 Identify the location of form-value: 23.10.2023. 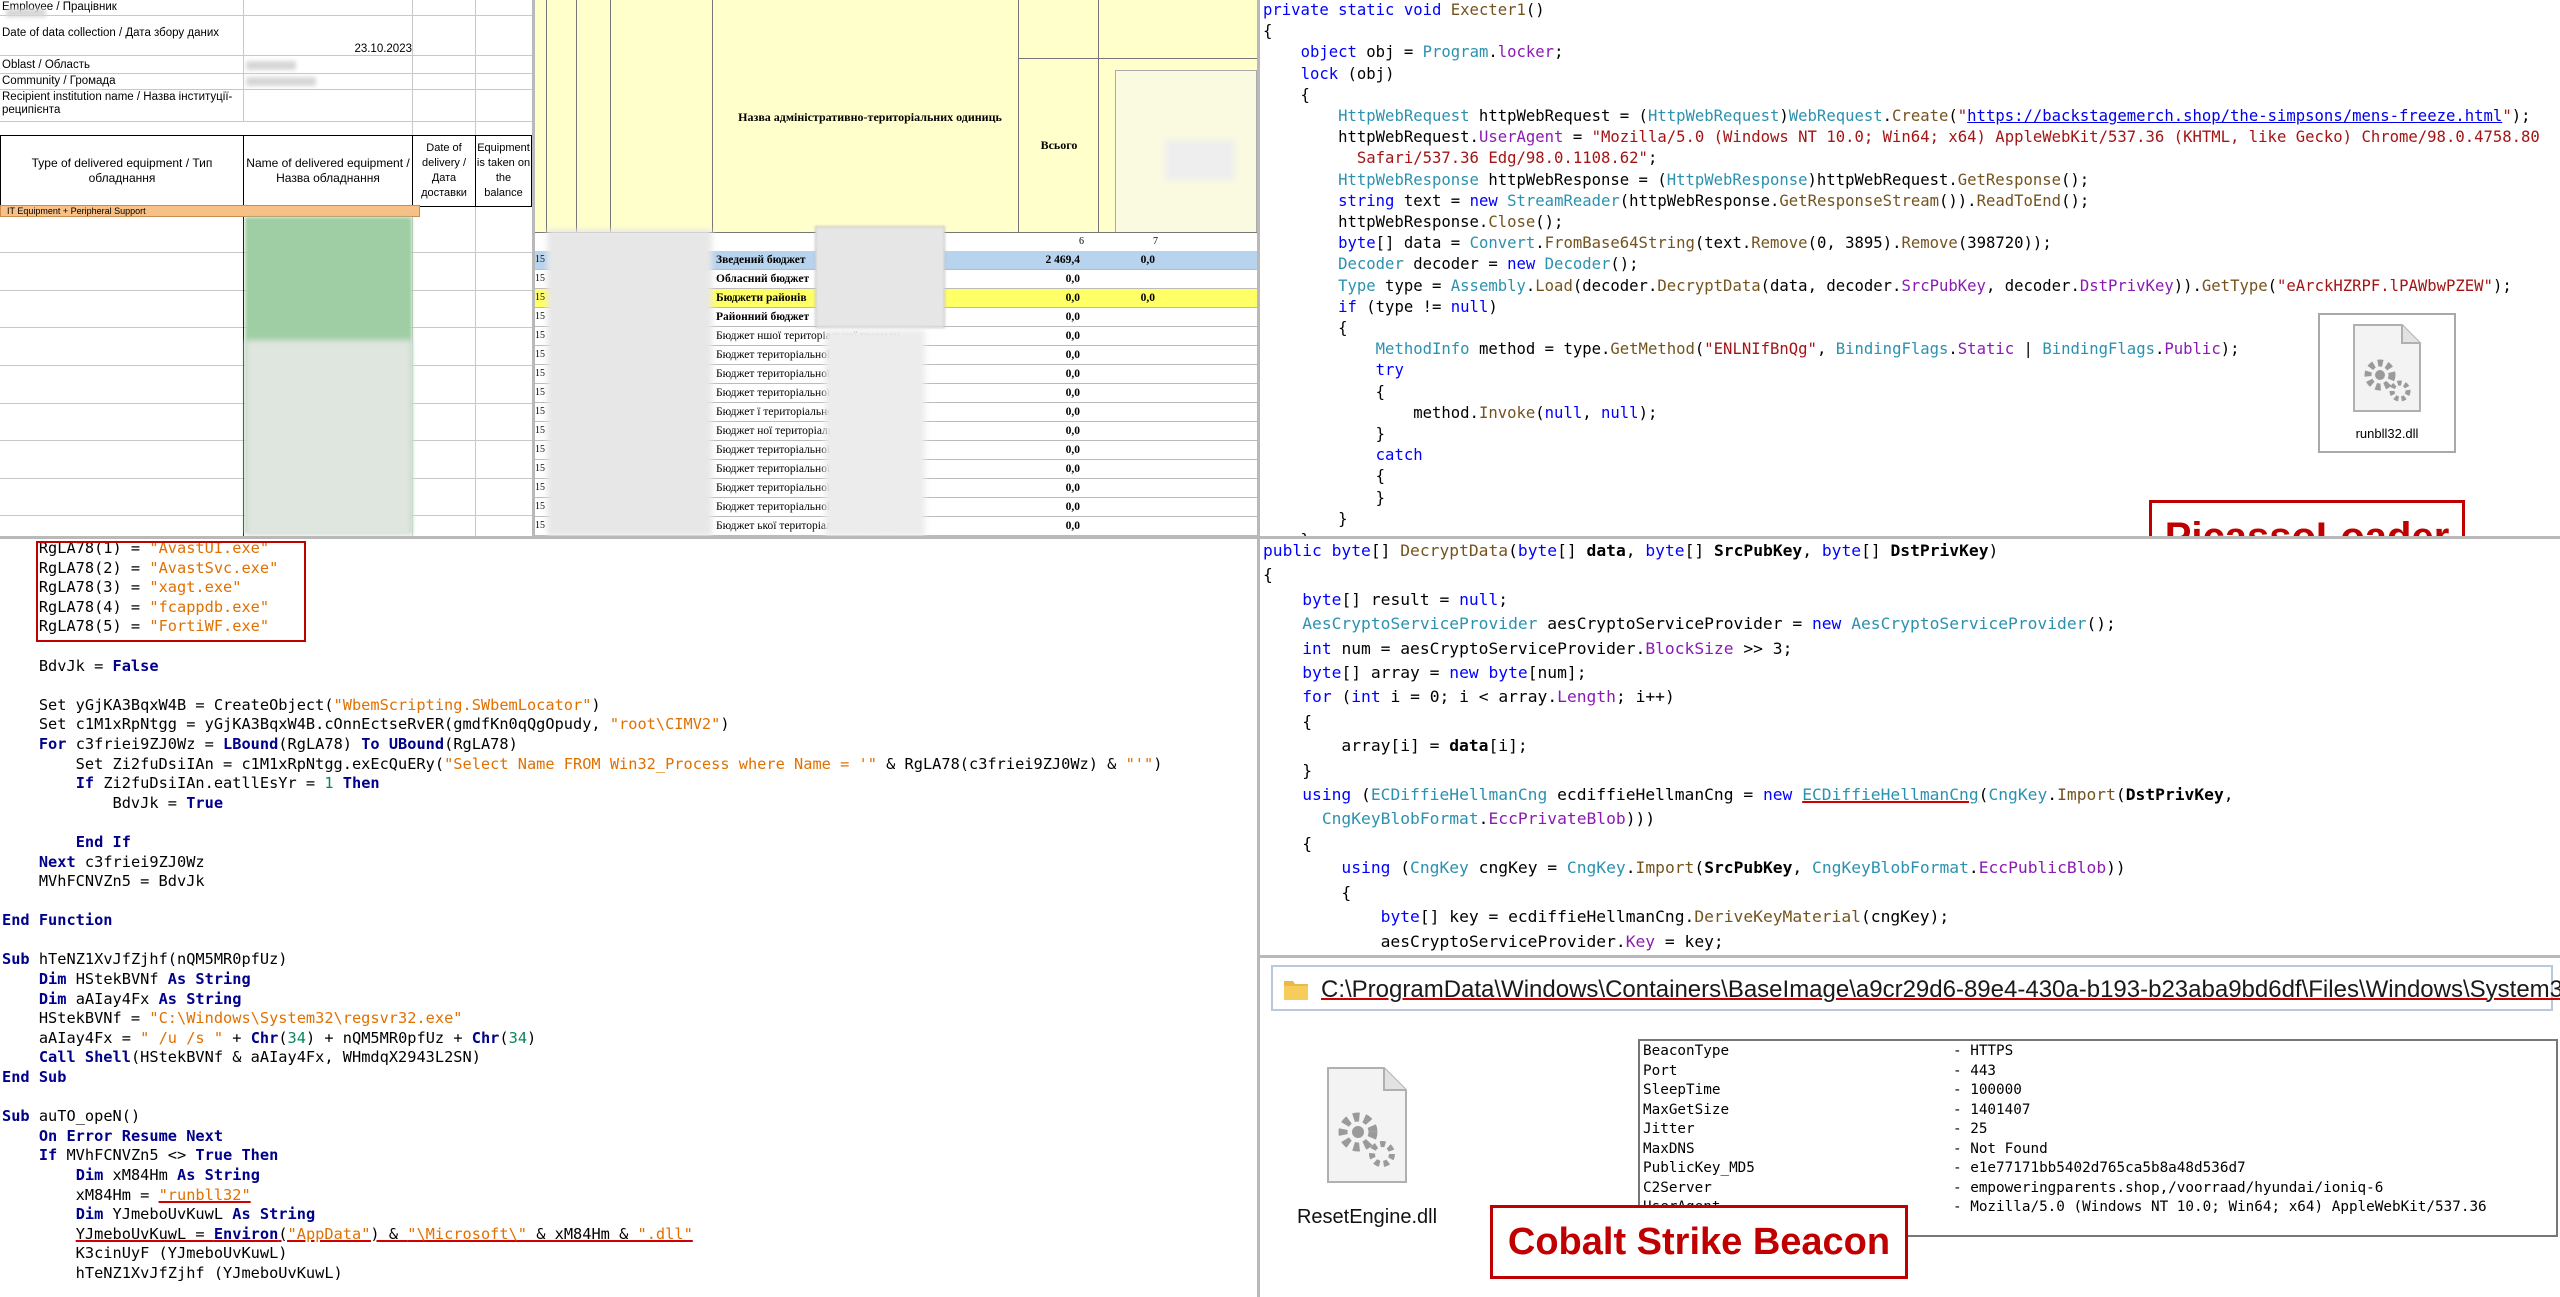
(383, 49).